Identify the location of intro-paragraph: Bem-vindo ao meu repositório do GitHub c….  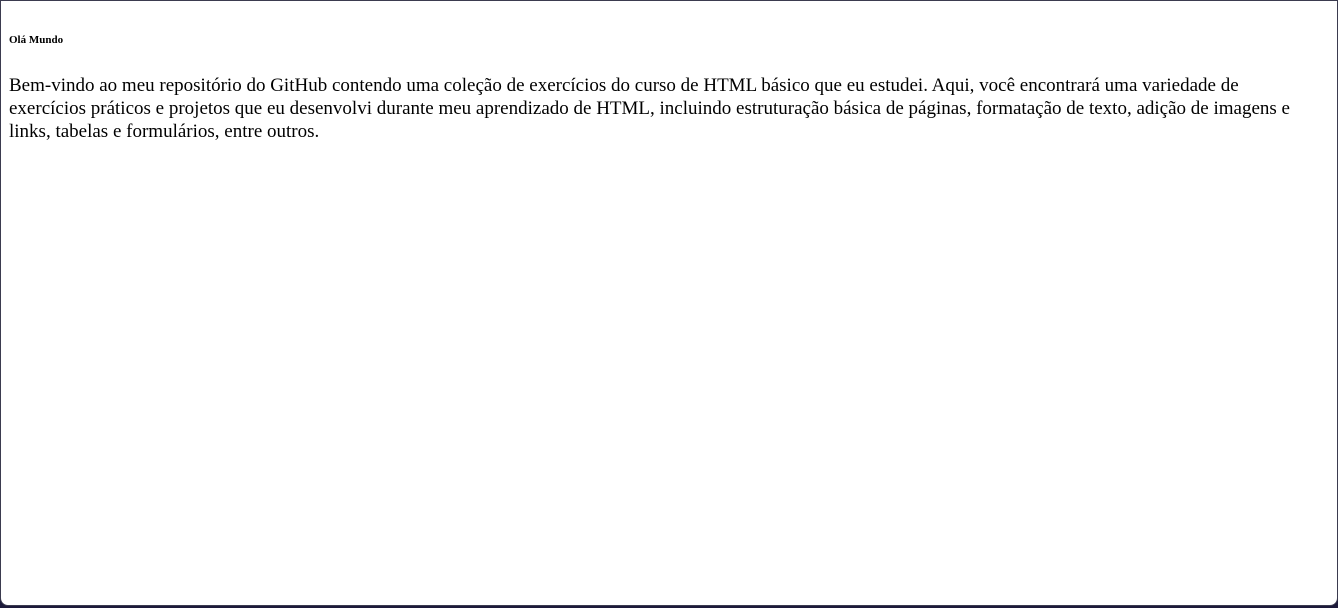
(649, 108).